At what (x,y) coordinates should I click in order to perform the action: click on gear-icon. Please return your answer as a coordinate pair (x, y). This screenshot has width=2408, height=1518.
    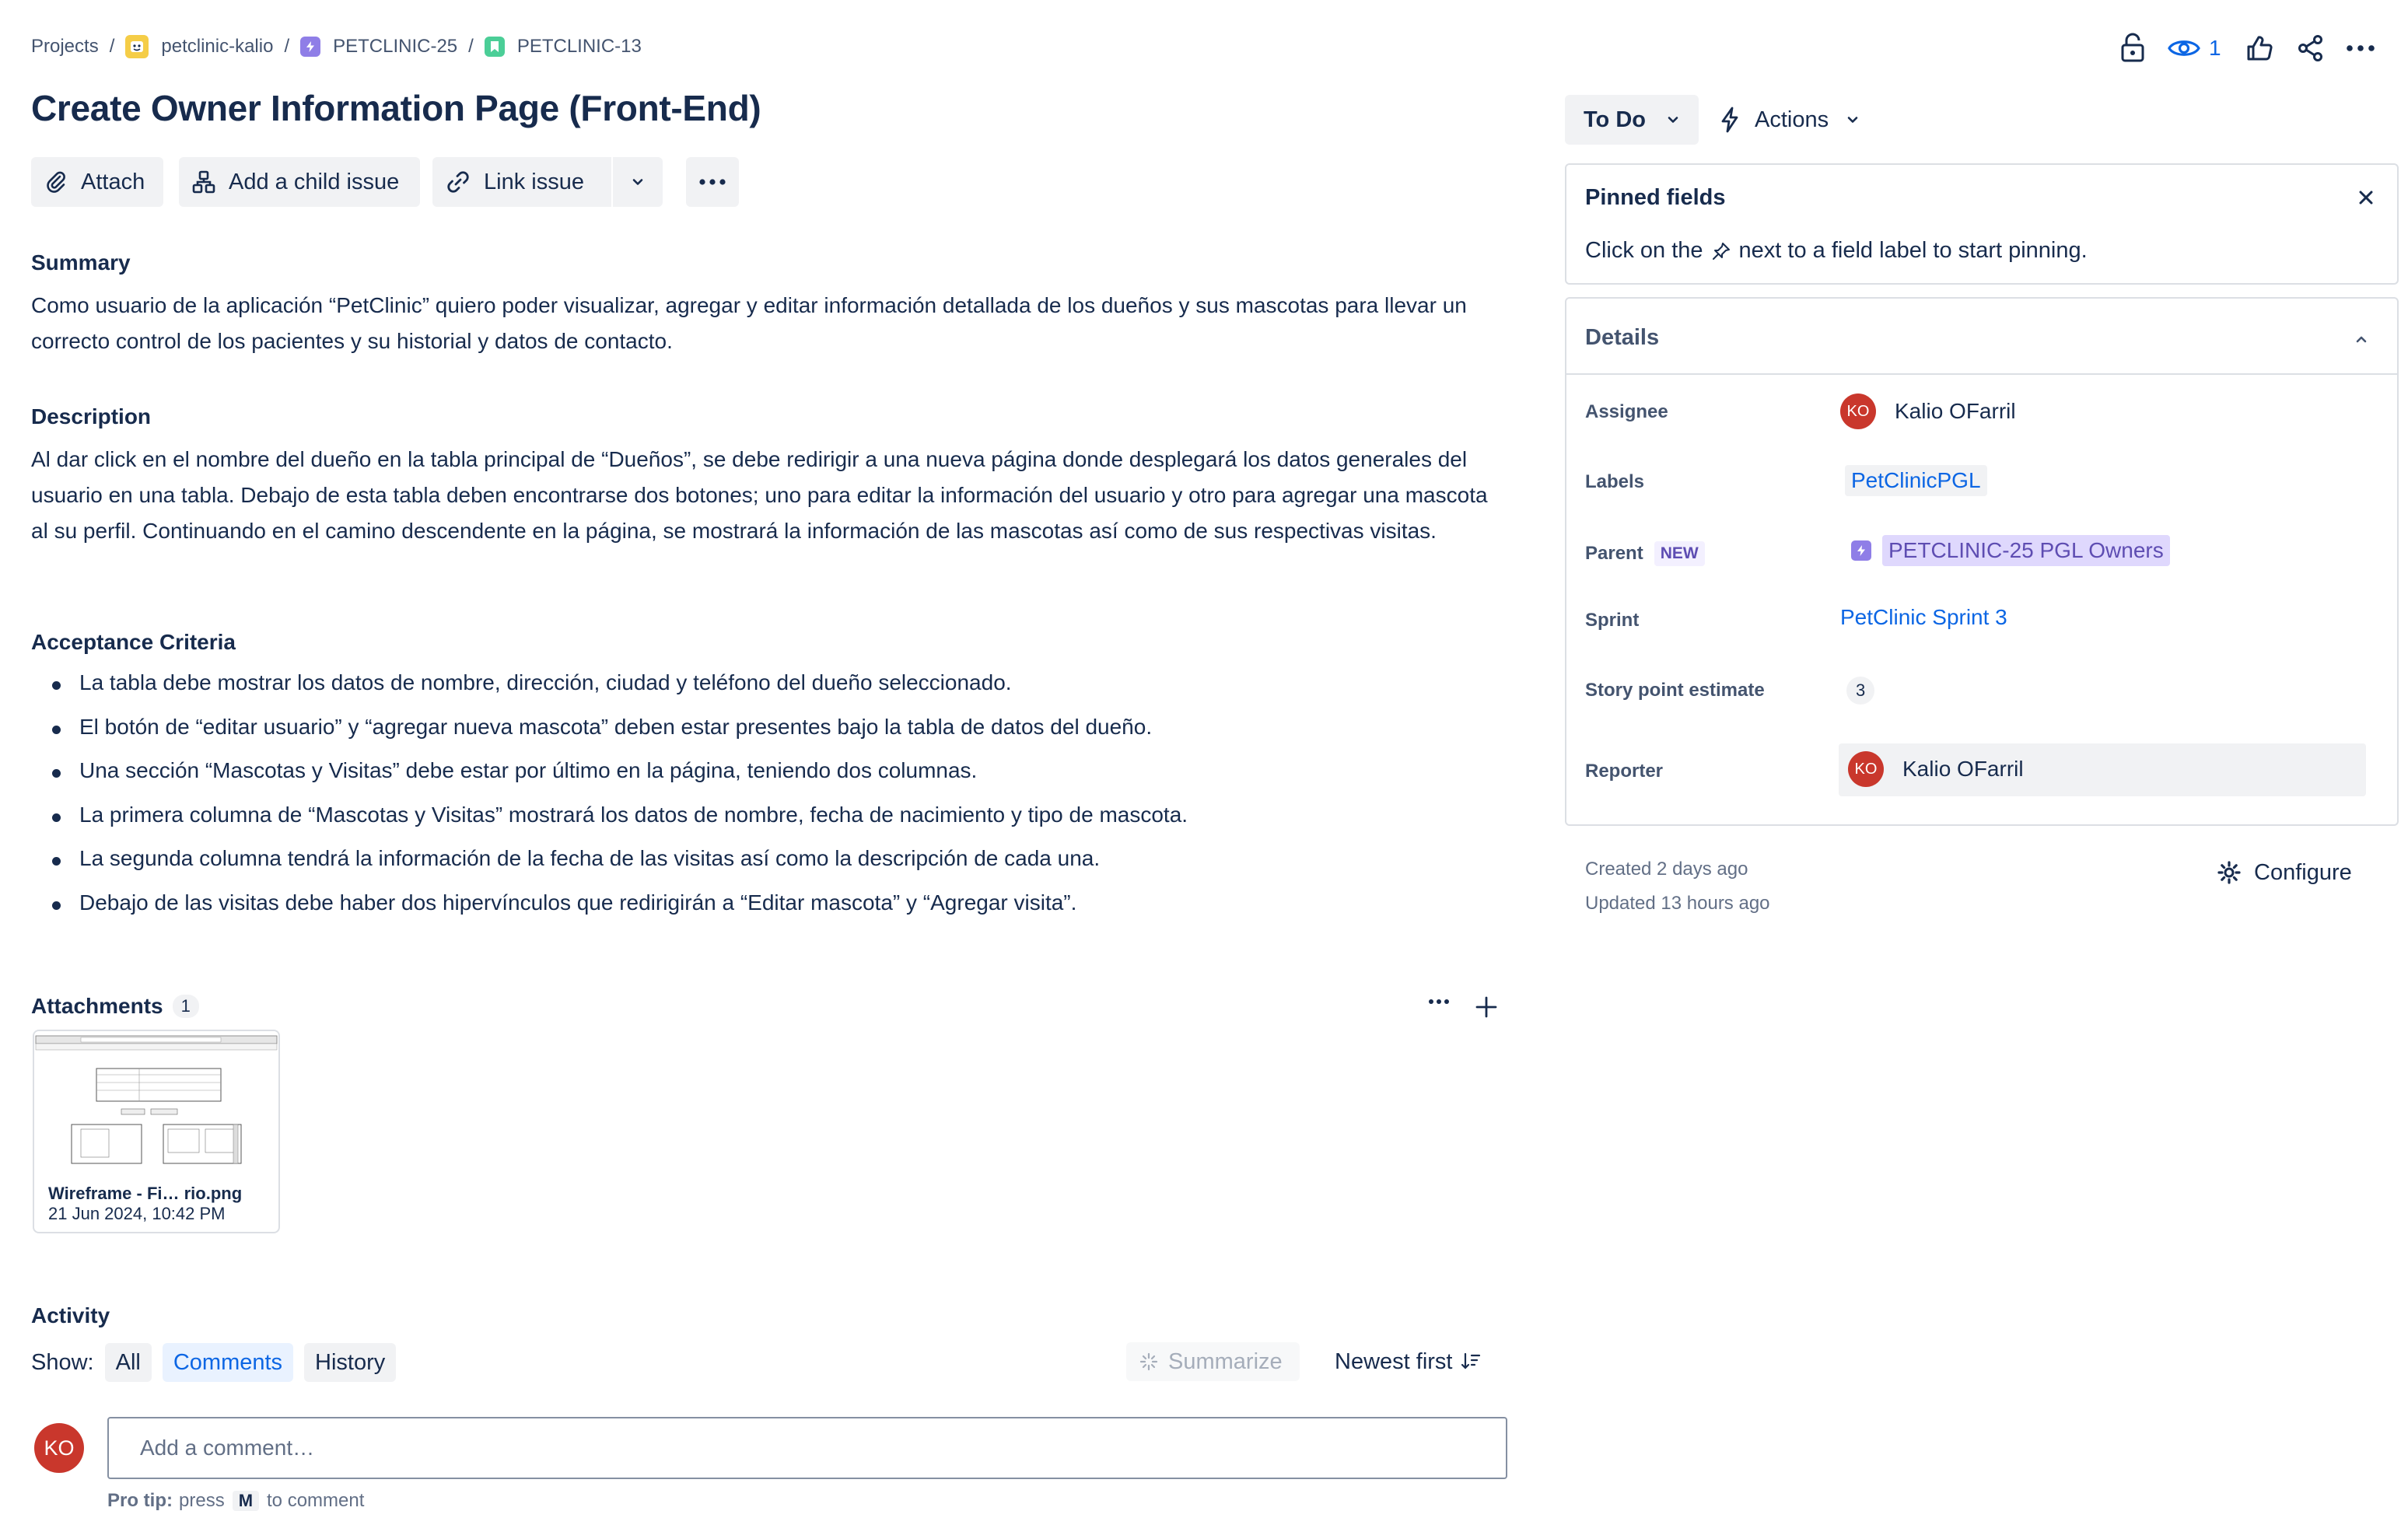
    Looking at the image, I should click on (2229, 872).